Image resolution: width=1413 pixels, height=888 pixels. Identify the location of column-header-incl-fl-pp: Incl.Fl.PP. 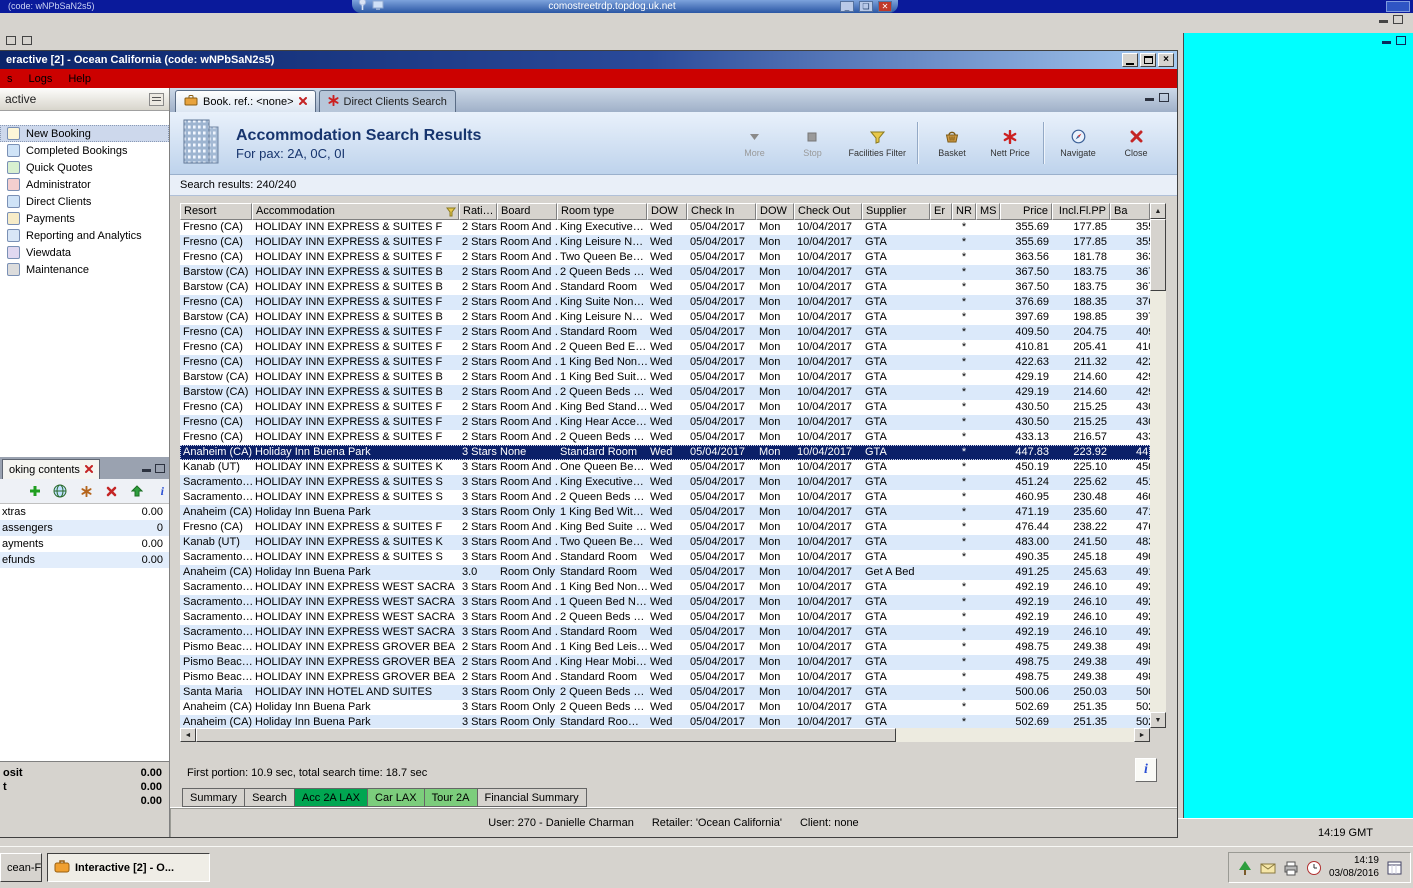
(1081, 211).